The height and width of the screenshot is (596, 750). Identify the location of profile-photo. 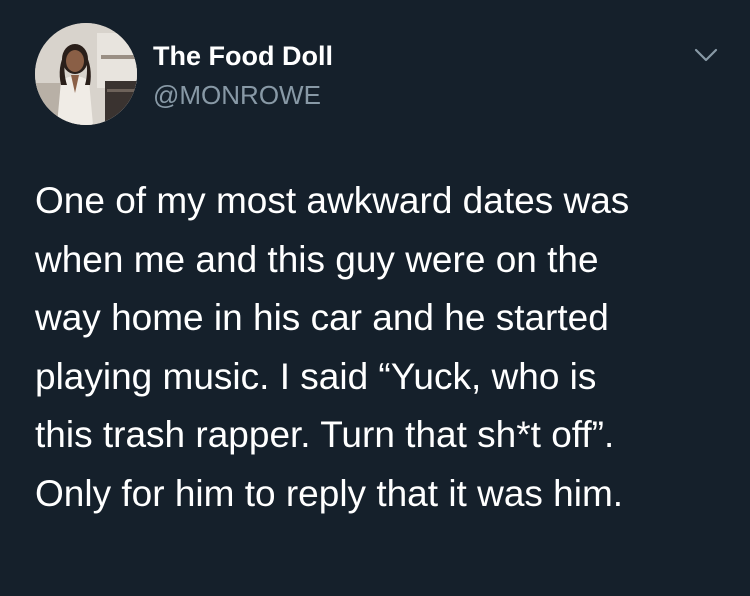
(86, 74).